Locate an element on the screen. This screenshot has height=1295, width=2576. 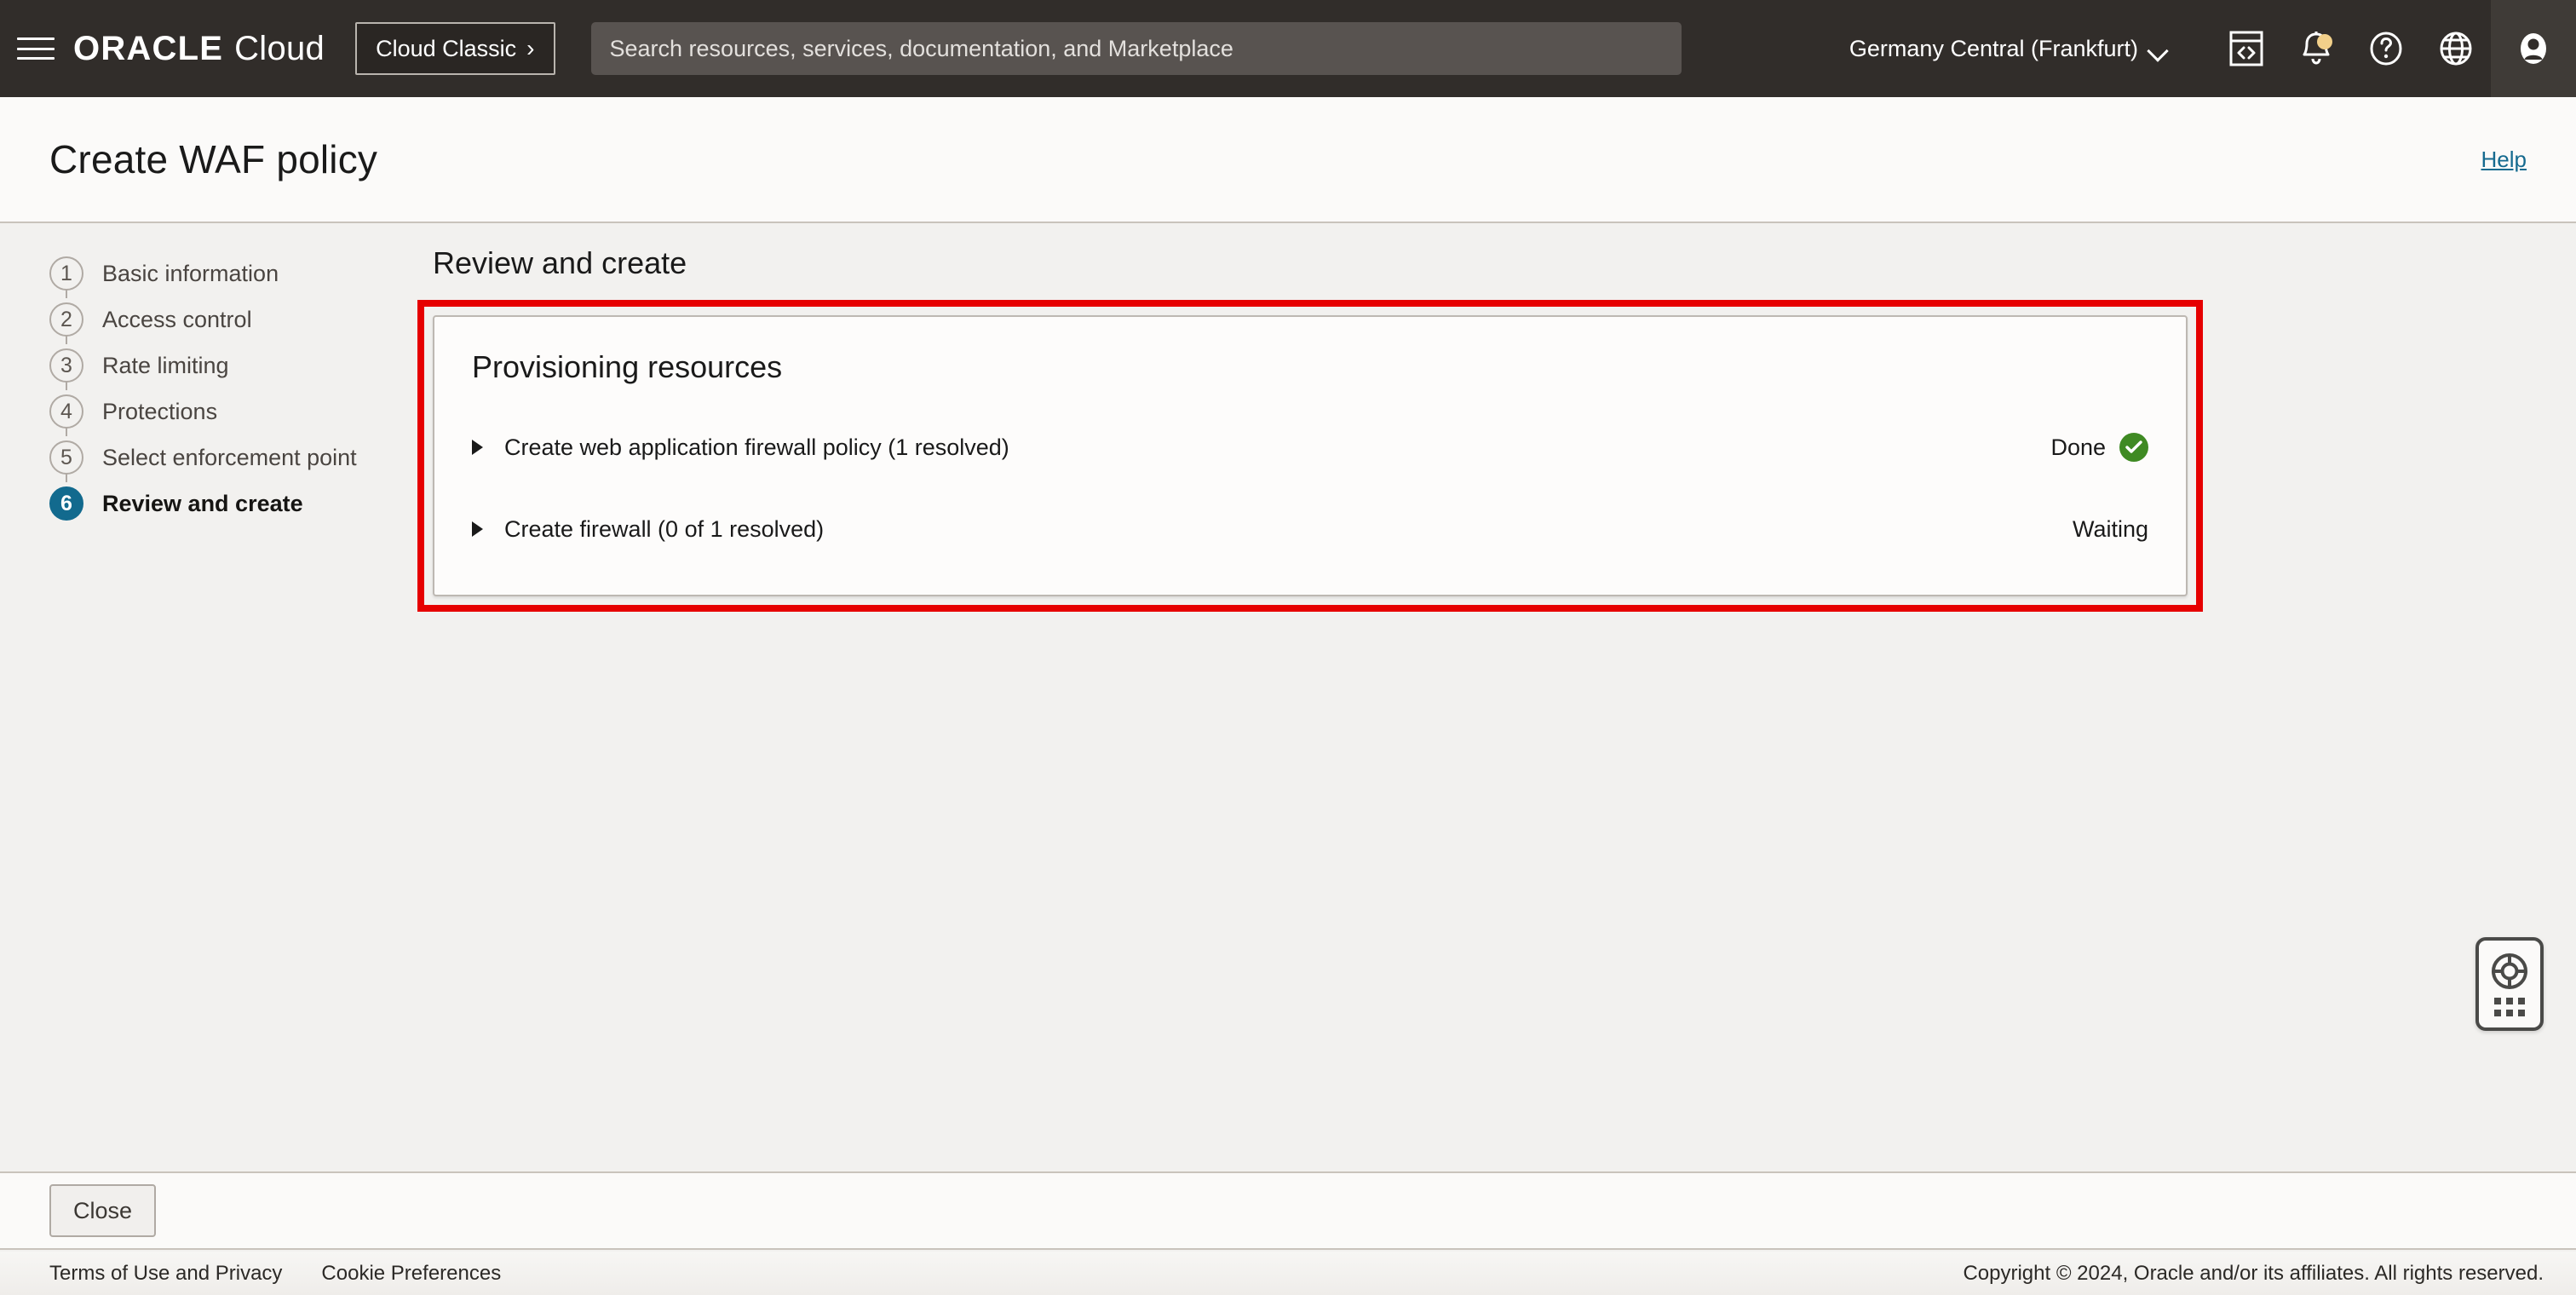
wizard-step-basic-information: 1 Basic information is located at coordinates (220, 274).